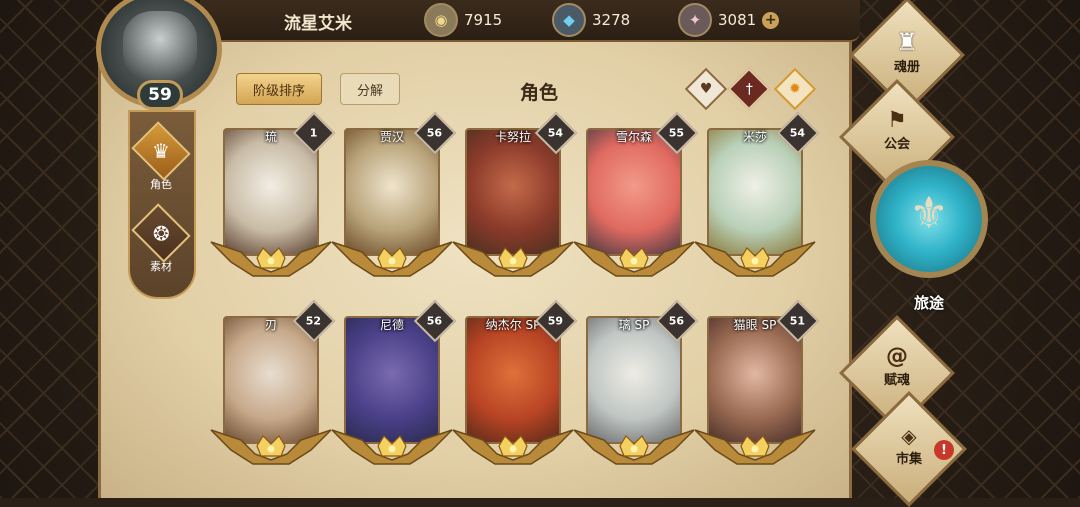 The image size is (1080, 507). What do you see at coordinates (749, 89) in the screenshot?
I see `sword-icon: †` at bounding box center [749, 89].